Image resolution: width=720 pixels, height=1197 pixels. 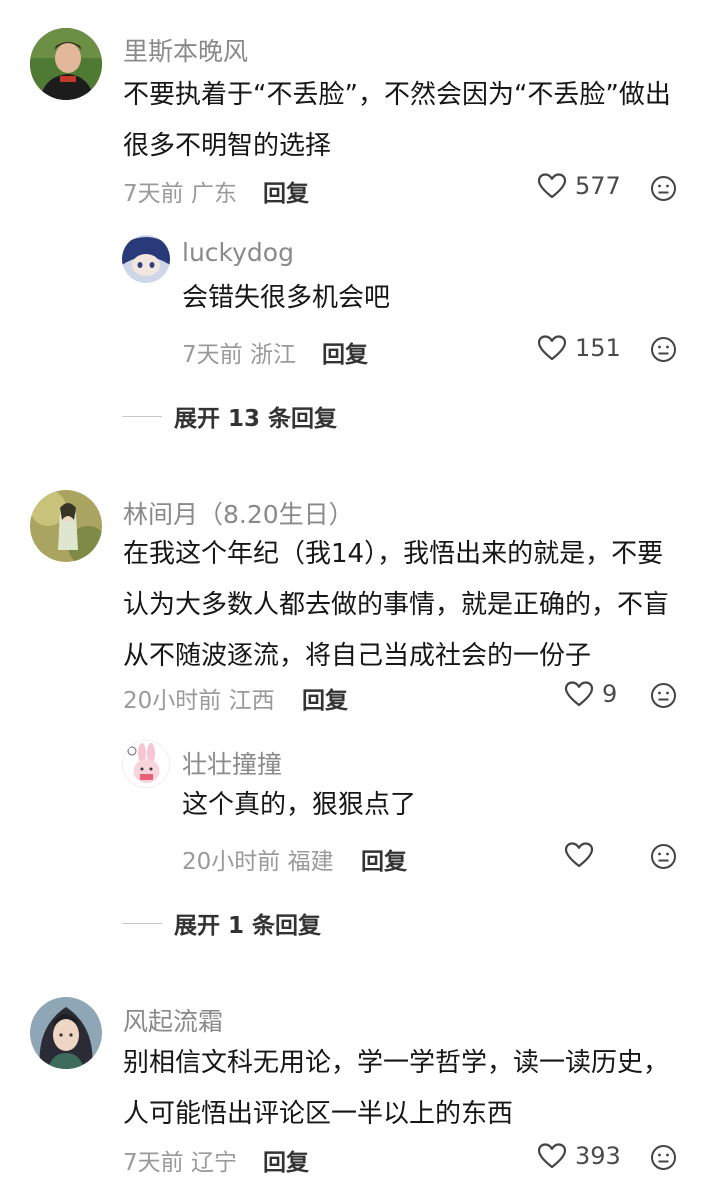 What do you see at coordinates (232, 763) in the screenshot?
I see `username: 壮壮撞撞` at bounding box center [232, 763].